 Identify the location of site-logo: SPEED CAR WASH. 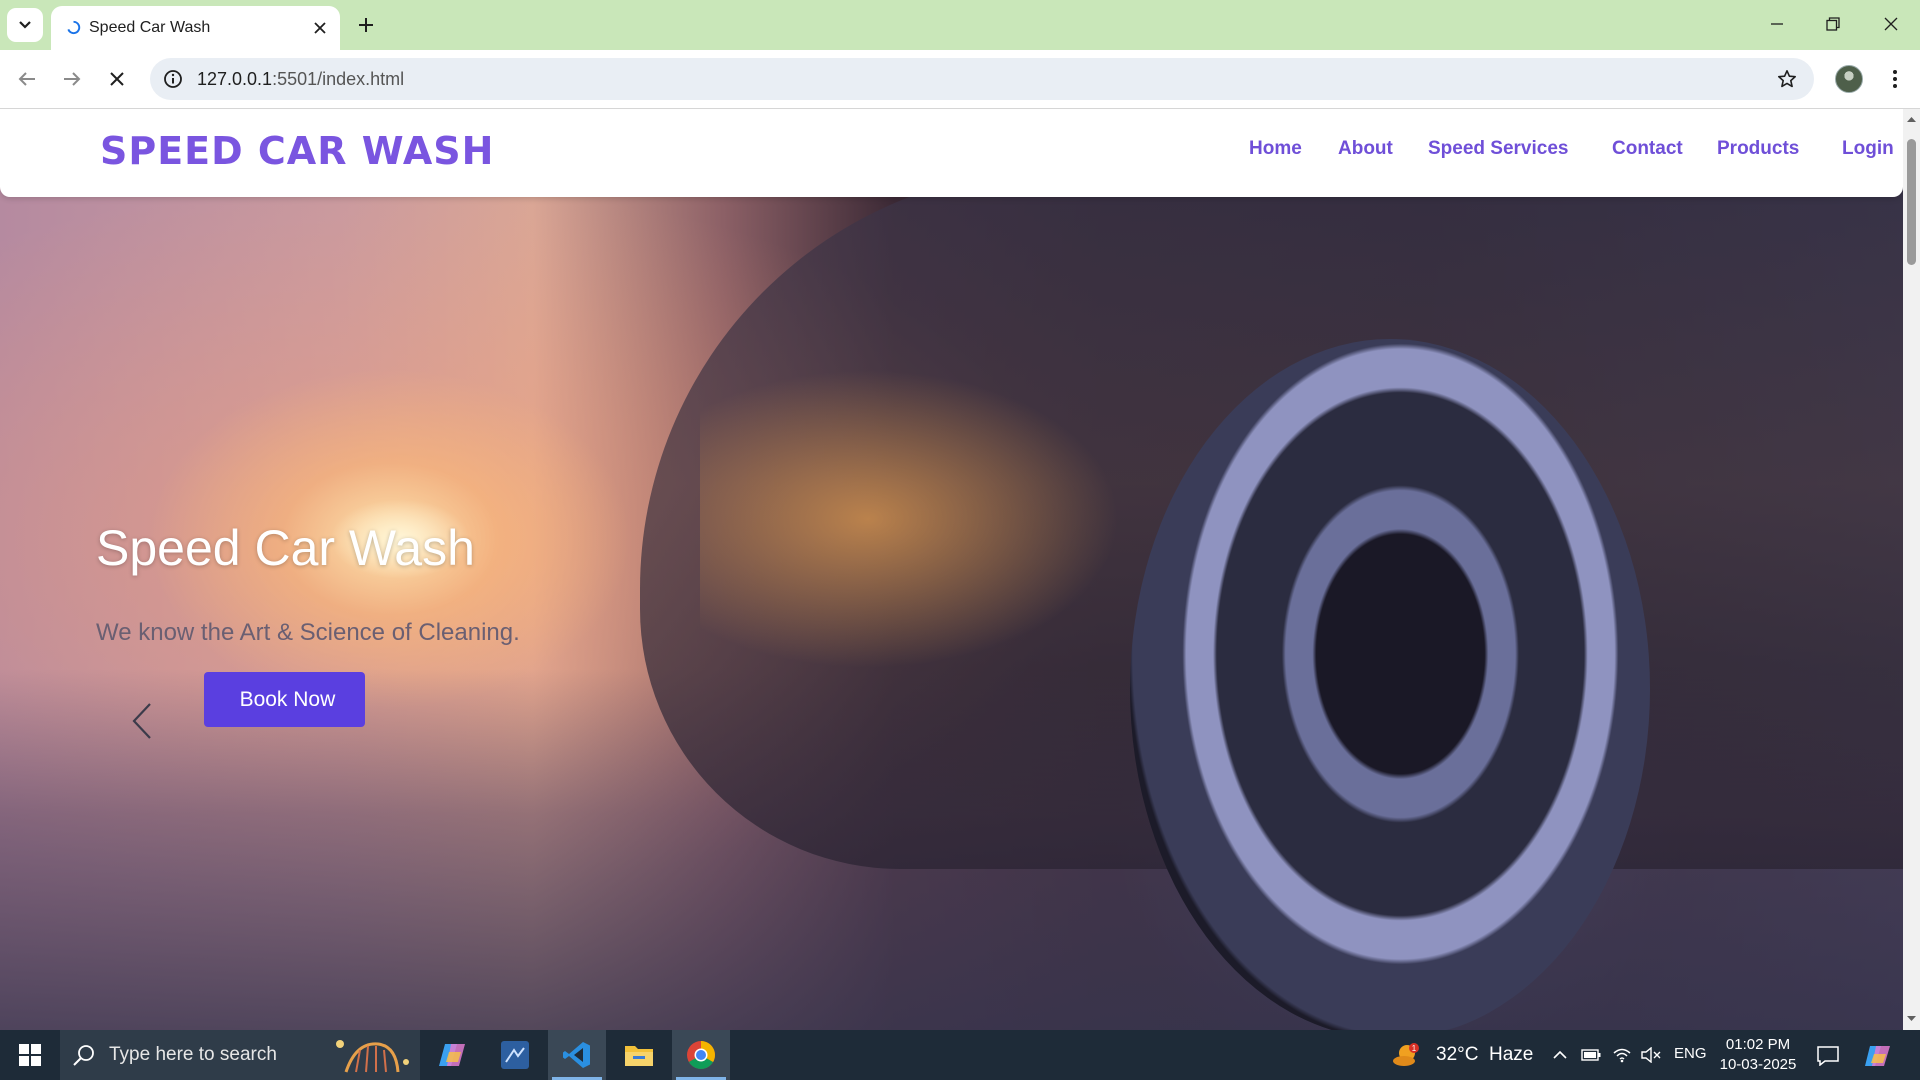
(297, 151).